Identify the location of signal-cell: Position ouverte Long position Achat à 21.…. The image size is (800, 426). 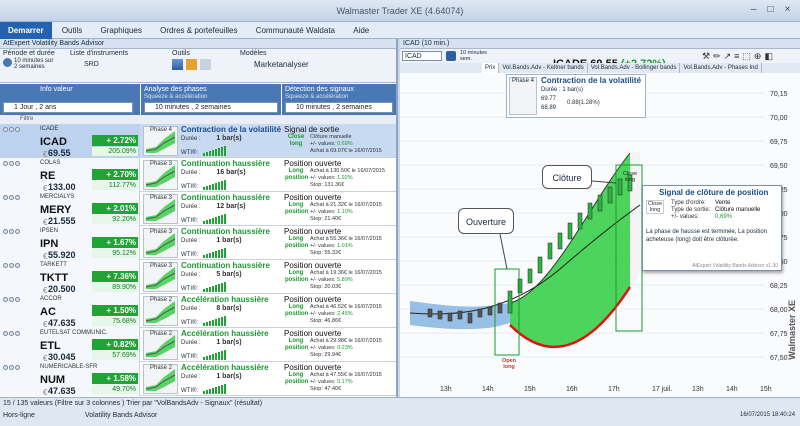
(339, 209).